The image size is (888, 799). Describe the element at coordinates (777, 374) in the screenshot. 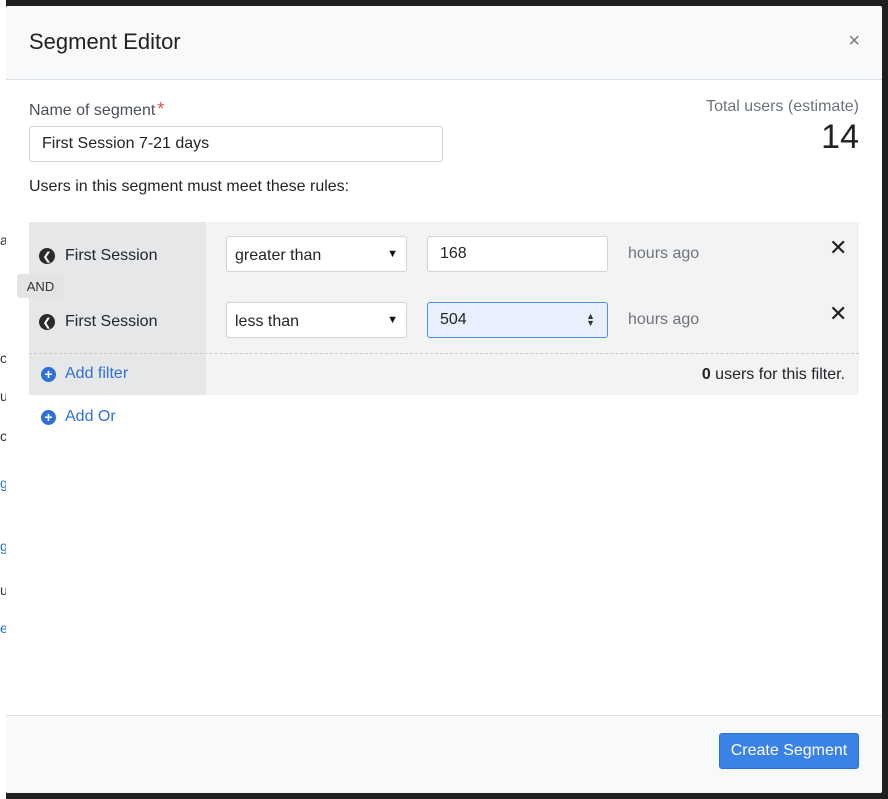

I see `filter-user-count-text: users for this filter.` at that location.